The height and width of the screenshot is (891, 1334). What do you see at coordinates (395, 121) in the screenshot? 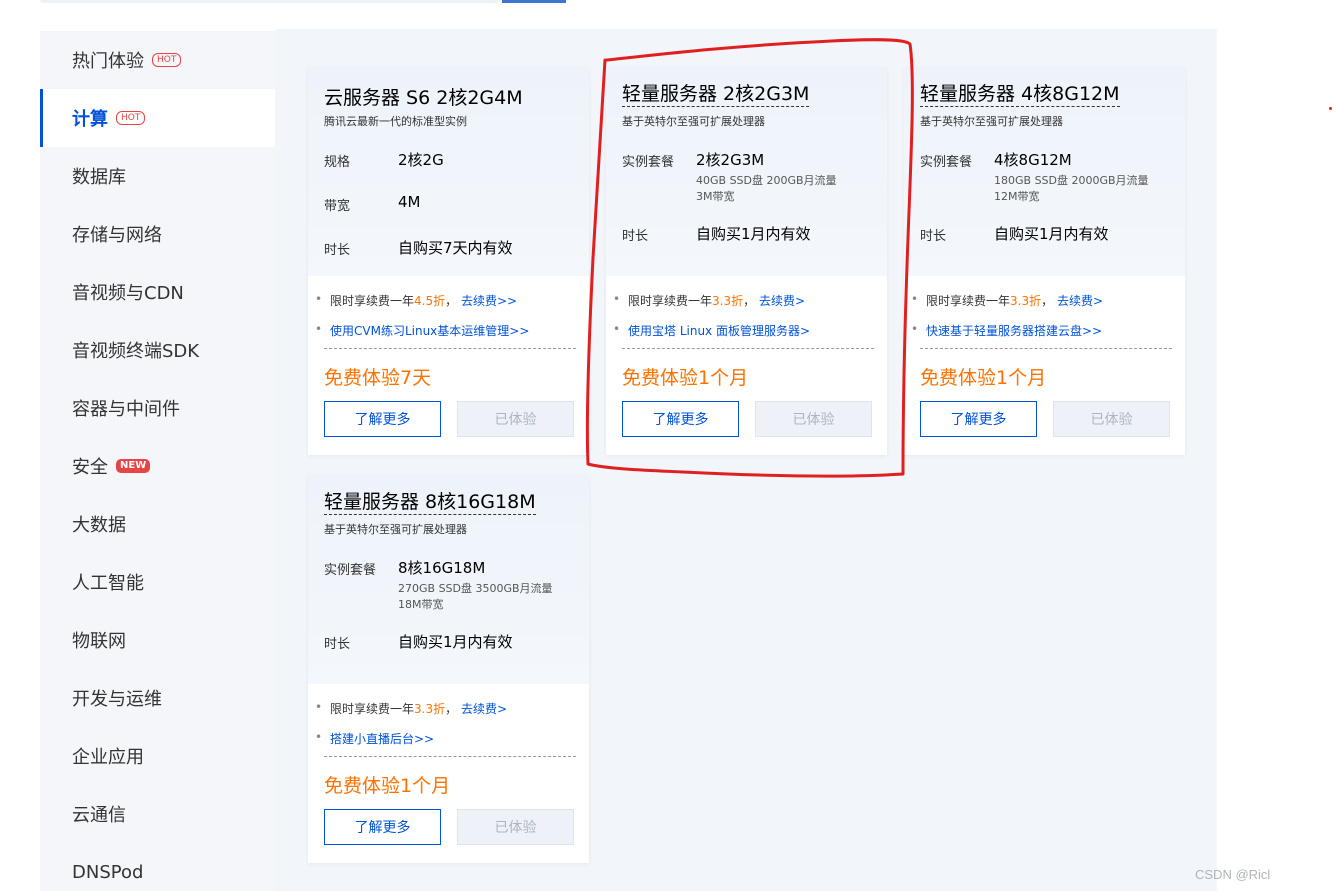
I see `card-subtitle: 腾讯云最新一代的标准型实例` at bounding box center [395, 121].